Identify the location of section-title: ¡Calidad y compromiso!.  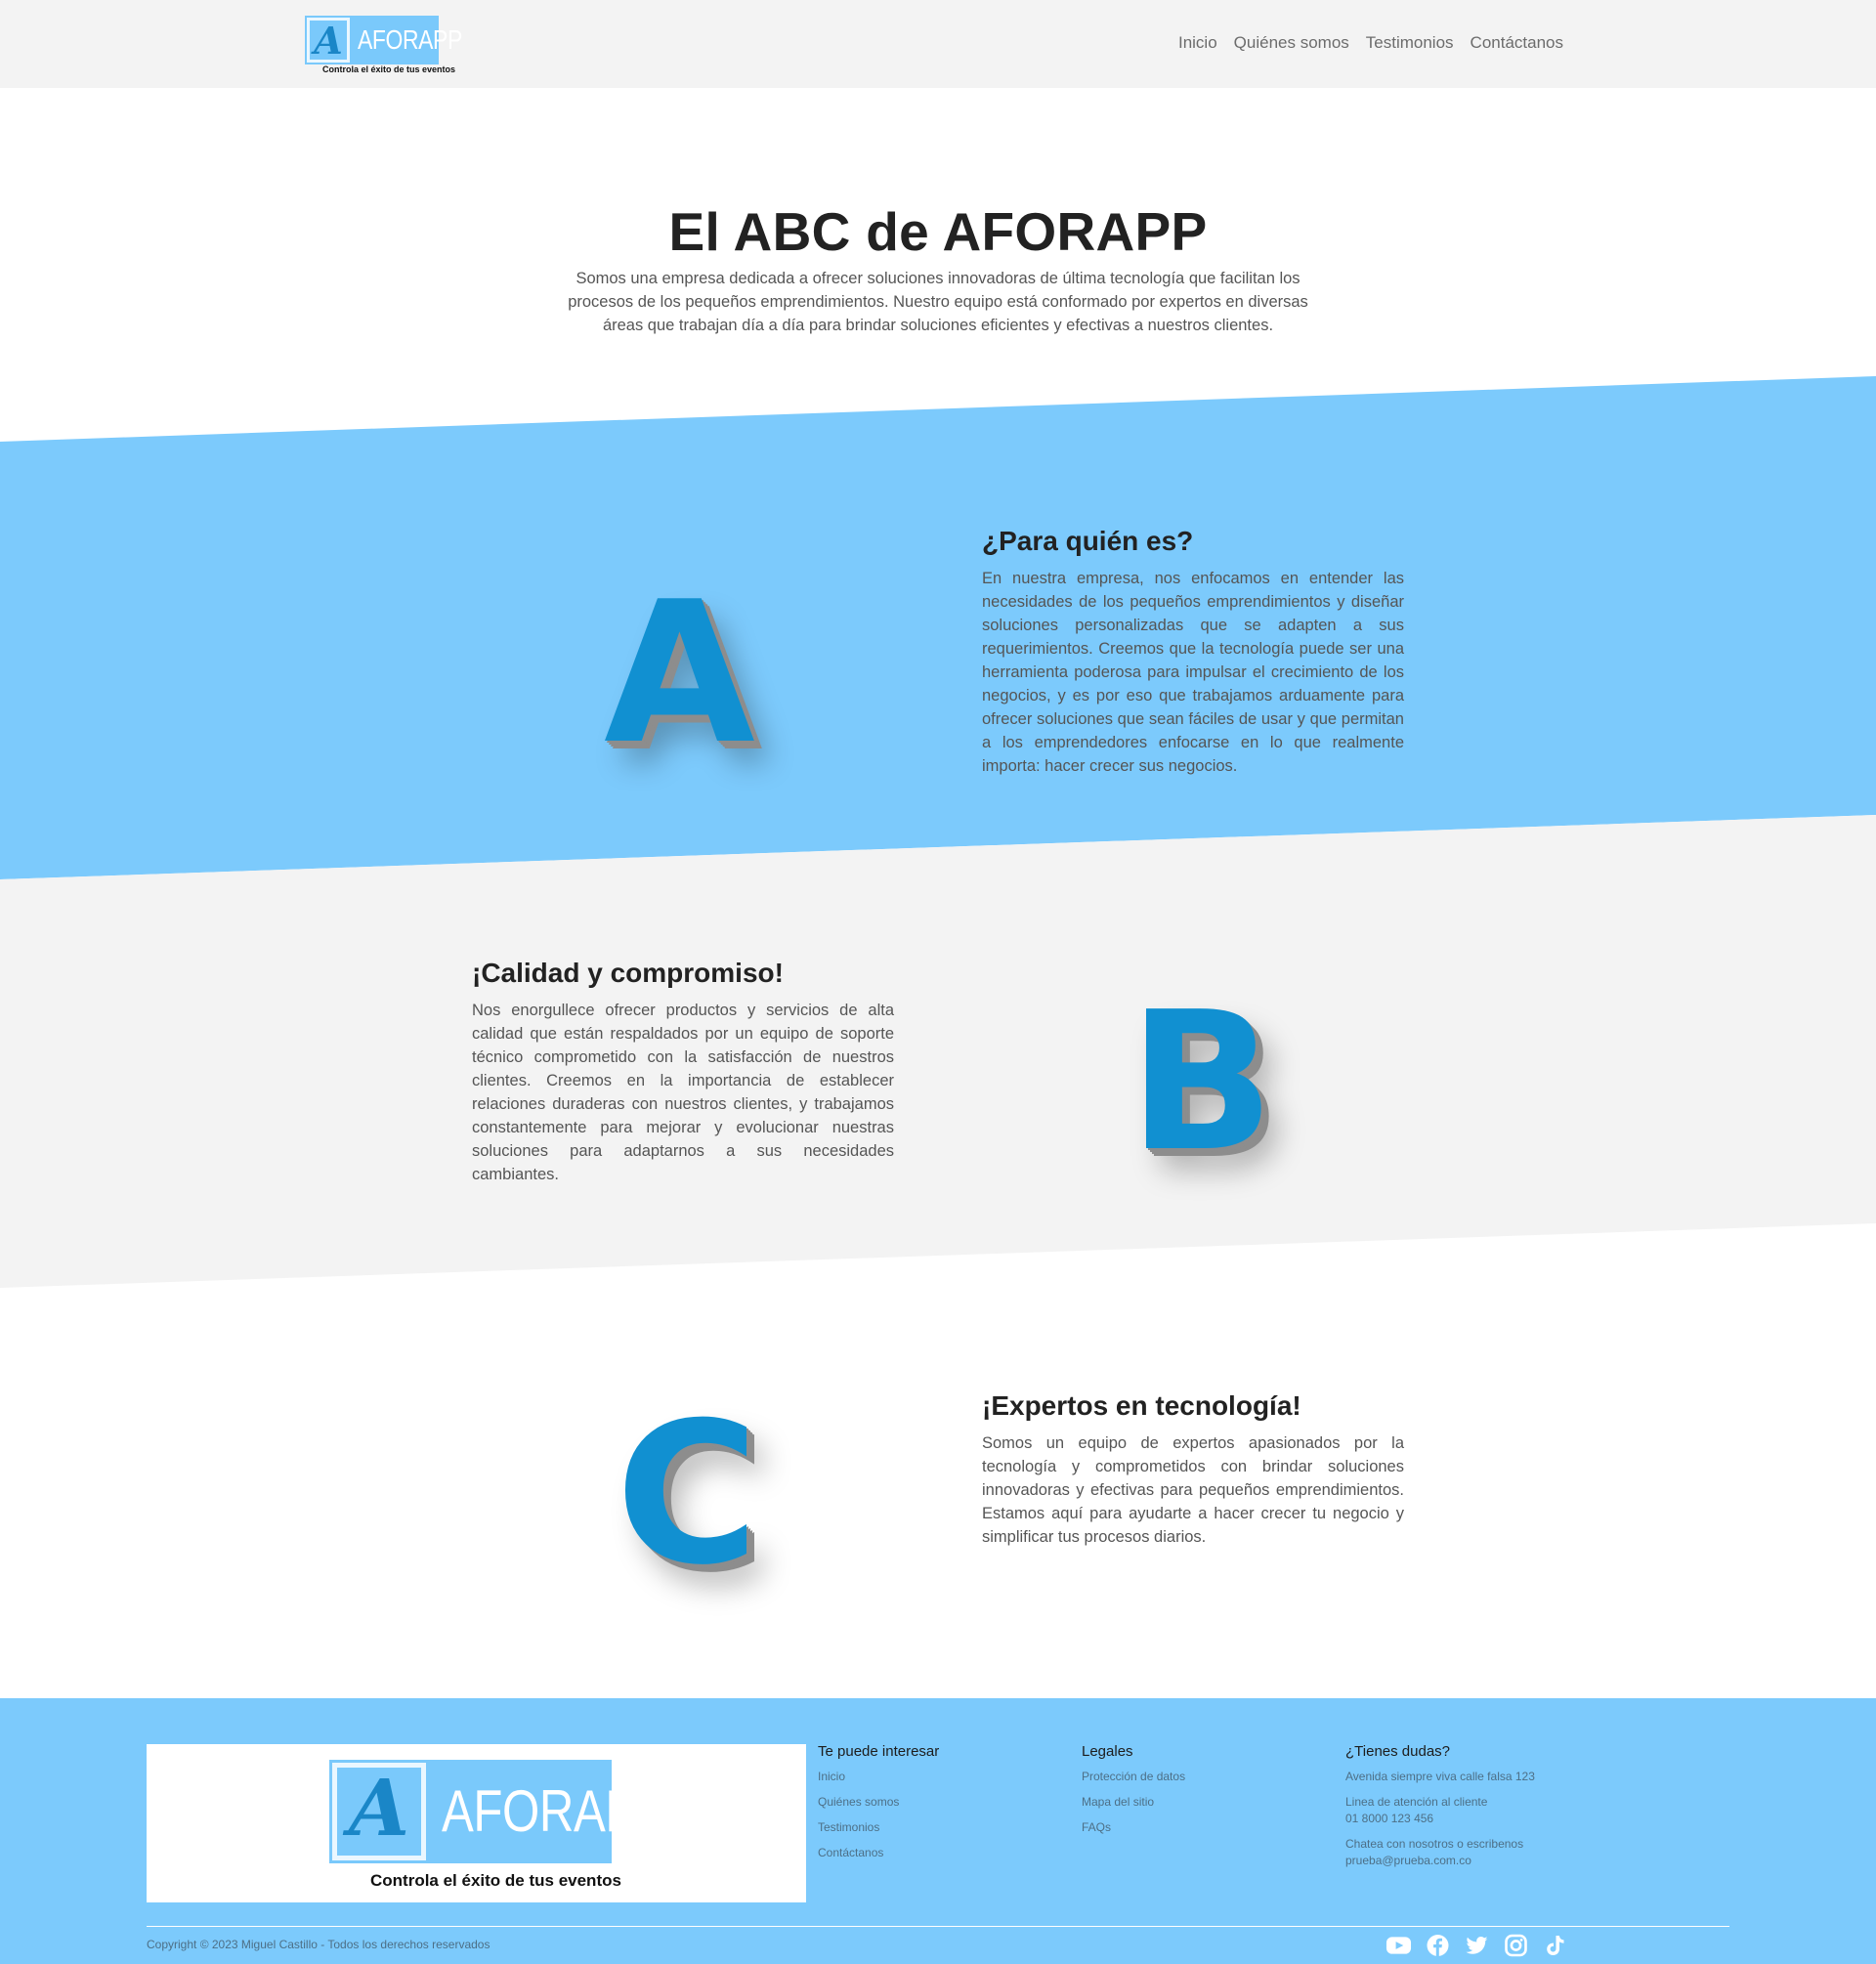
(628, 973).